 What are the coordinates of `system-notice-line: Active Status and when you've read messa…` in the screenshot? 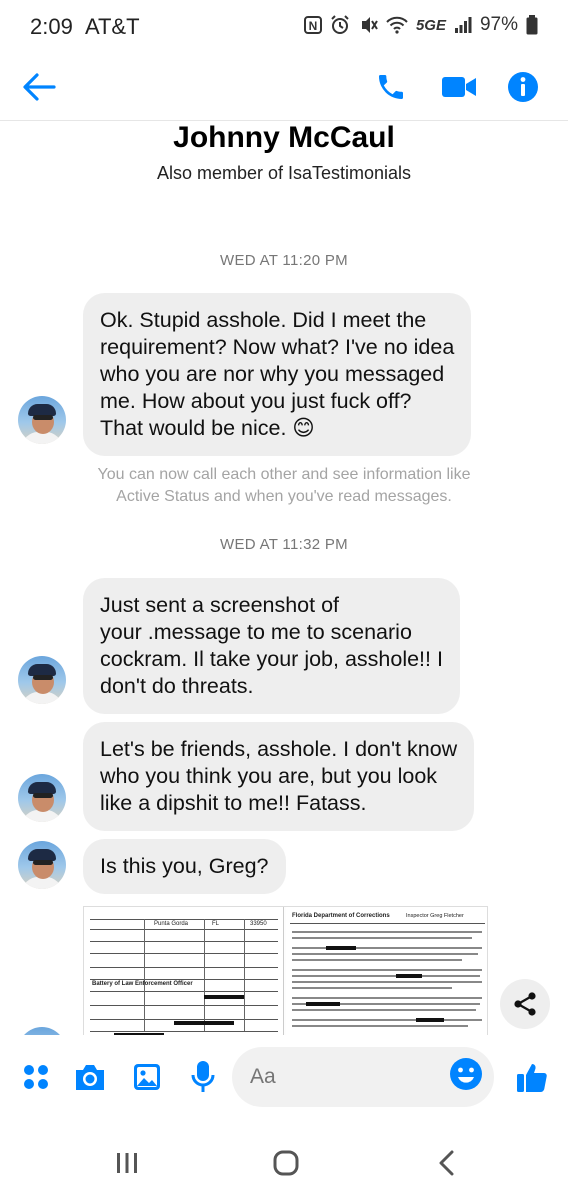 It's located at (284, 496).